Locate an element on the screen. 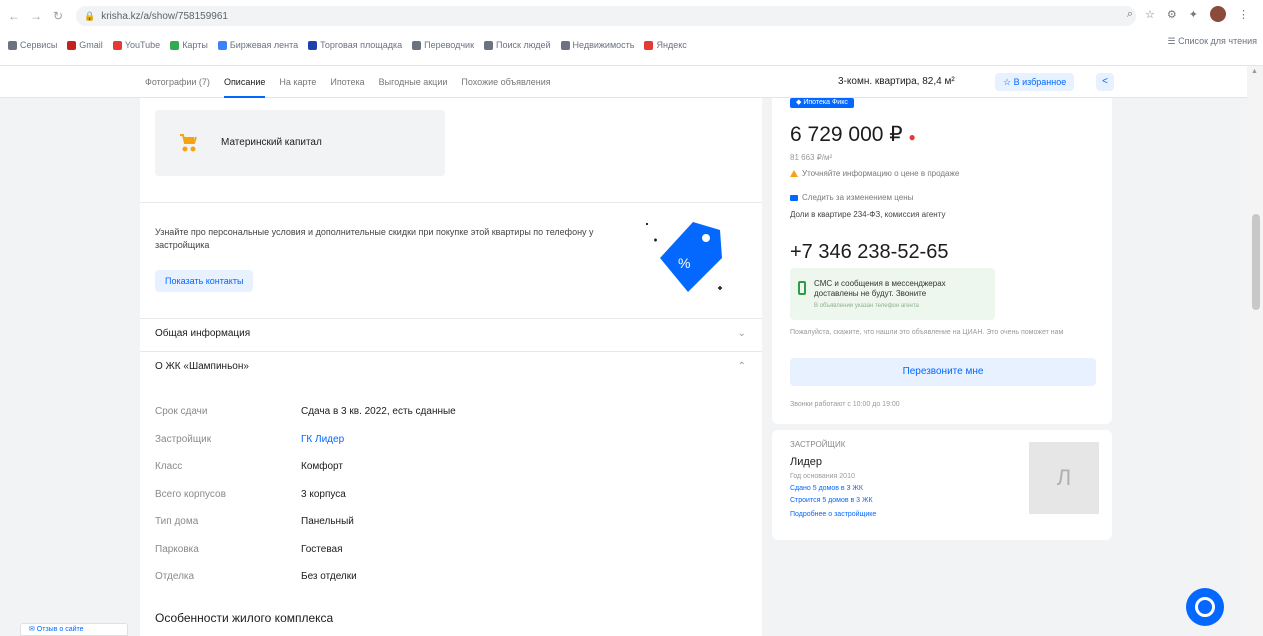  price-watch-text: Следить за изменением цены is located at coordinates (858, 197).